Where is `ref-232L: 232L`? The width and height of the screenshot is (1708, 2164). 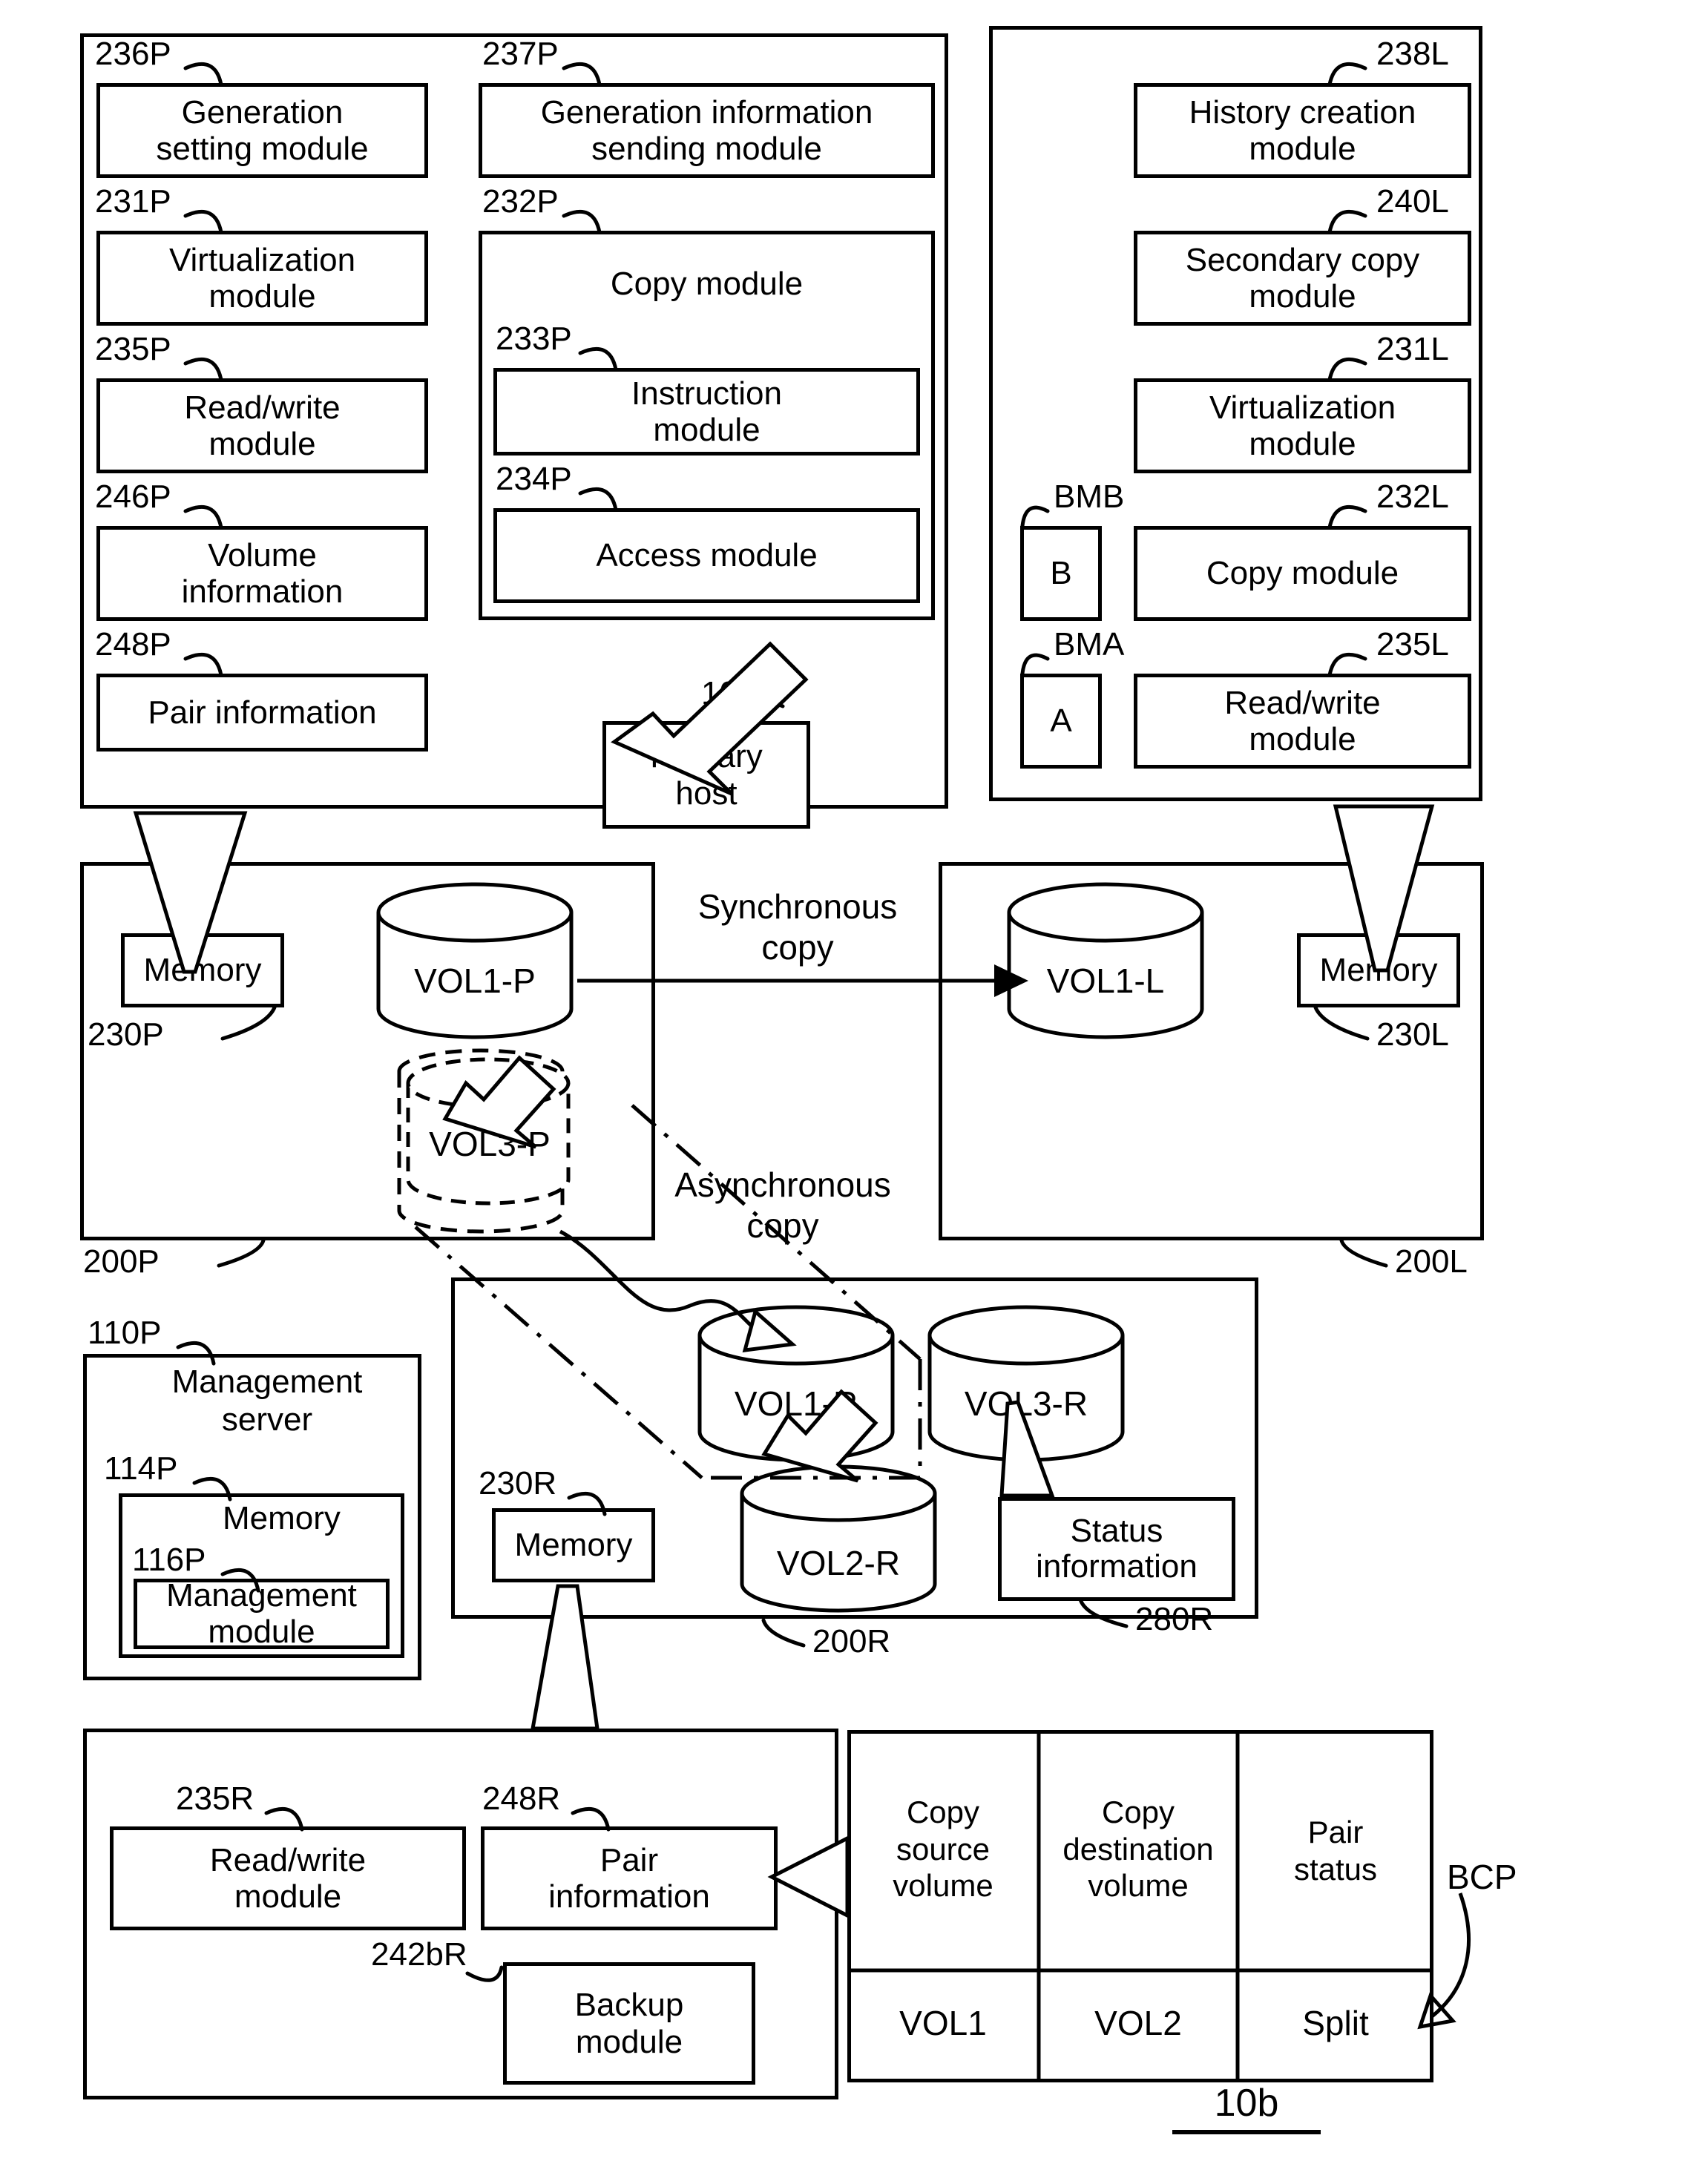
ref-232L: 232L is located at coordinates (1412, 496).